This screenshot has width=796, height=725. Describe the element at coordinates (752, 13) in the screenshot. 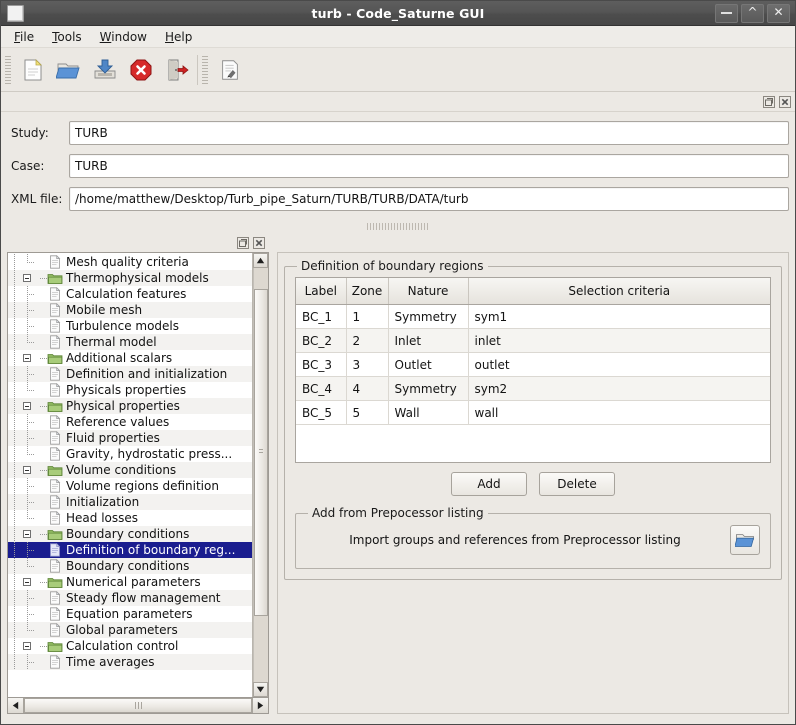

I see `maximize-button: ^` at that location.